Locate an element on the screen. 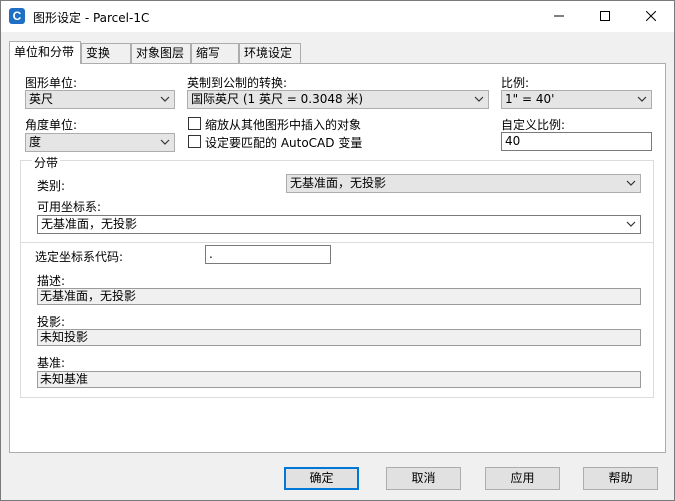 The height and width of the screenshot is (501, 675). angle-unit-label: 角度单位: is located at coordinates (51, 125).